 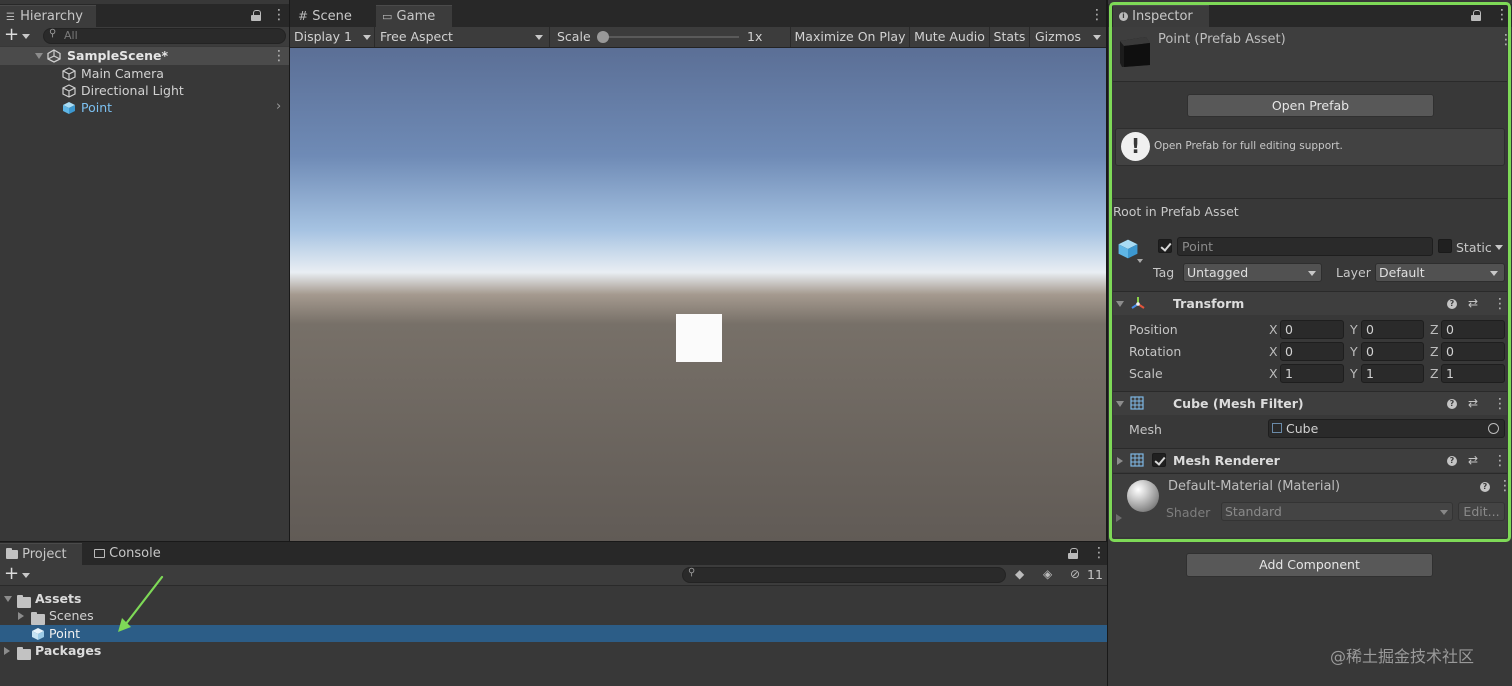 I want to click on scale-z-field: 1, so click(x=1473, y=373).